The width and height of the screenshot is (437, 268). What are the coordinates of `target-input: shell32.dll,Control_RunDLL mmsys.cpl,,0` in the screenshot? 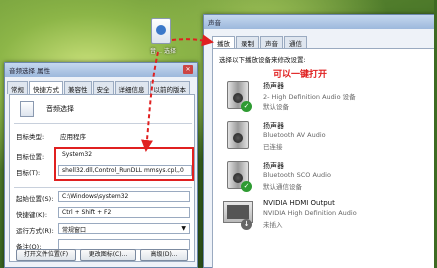 It's located at (125, 170).